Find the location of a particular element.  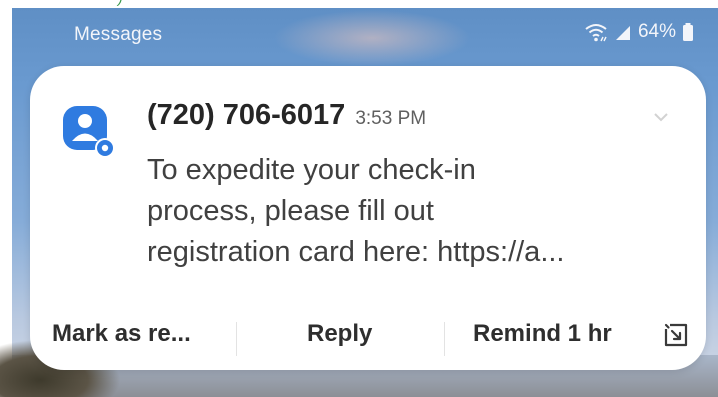

sender-number: (720) 706-6017 is located at coordinates (246, 115).